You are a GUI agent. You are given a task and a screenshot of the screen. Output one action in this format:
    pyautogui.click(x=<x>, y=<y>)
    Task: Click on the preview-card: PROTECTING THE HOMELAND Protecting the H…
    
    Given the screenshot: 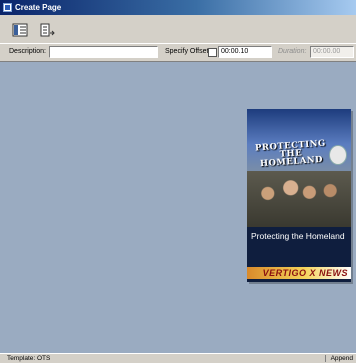 What is the action you would take?
    pyautogui.click(x=299, y=195)
    